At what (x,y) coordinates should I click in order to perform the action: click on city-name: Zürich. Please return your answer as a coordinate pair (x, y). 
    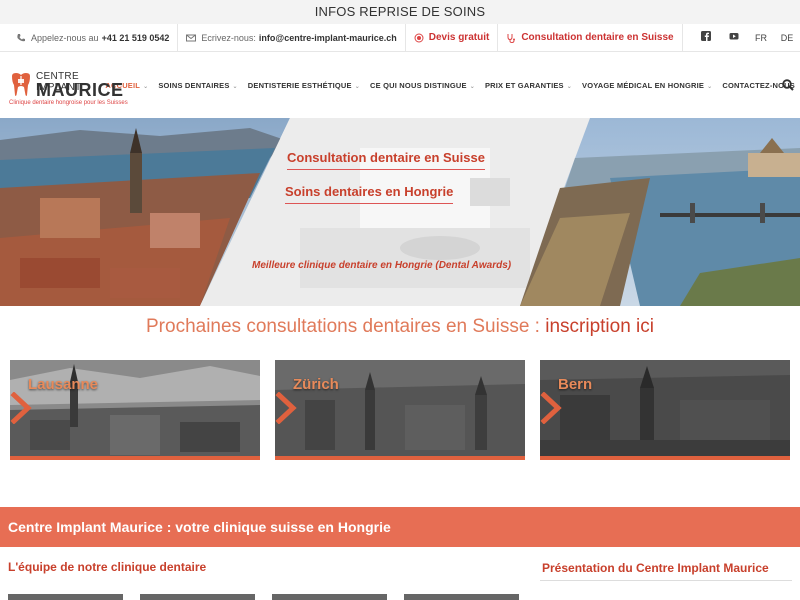
    Looking at the image, I should click on (316, 384).